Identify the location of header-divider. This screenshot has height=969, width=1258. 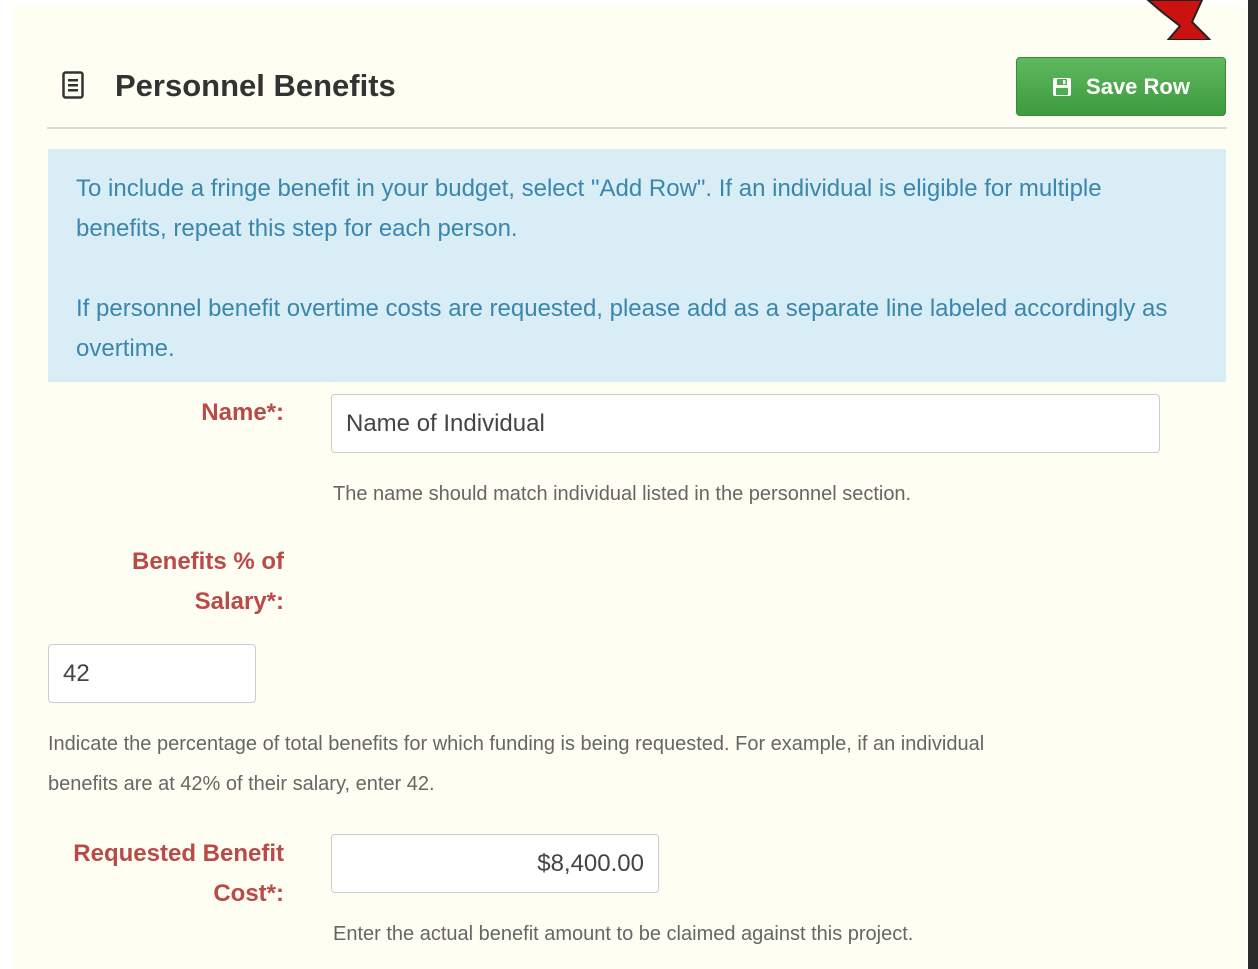
(637, 128).